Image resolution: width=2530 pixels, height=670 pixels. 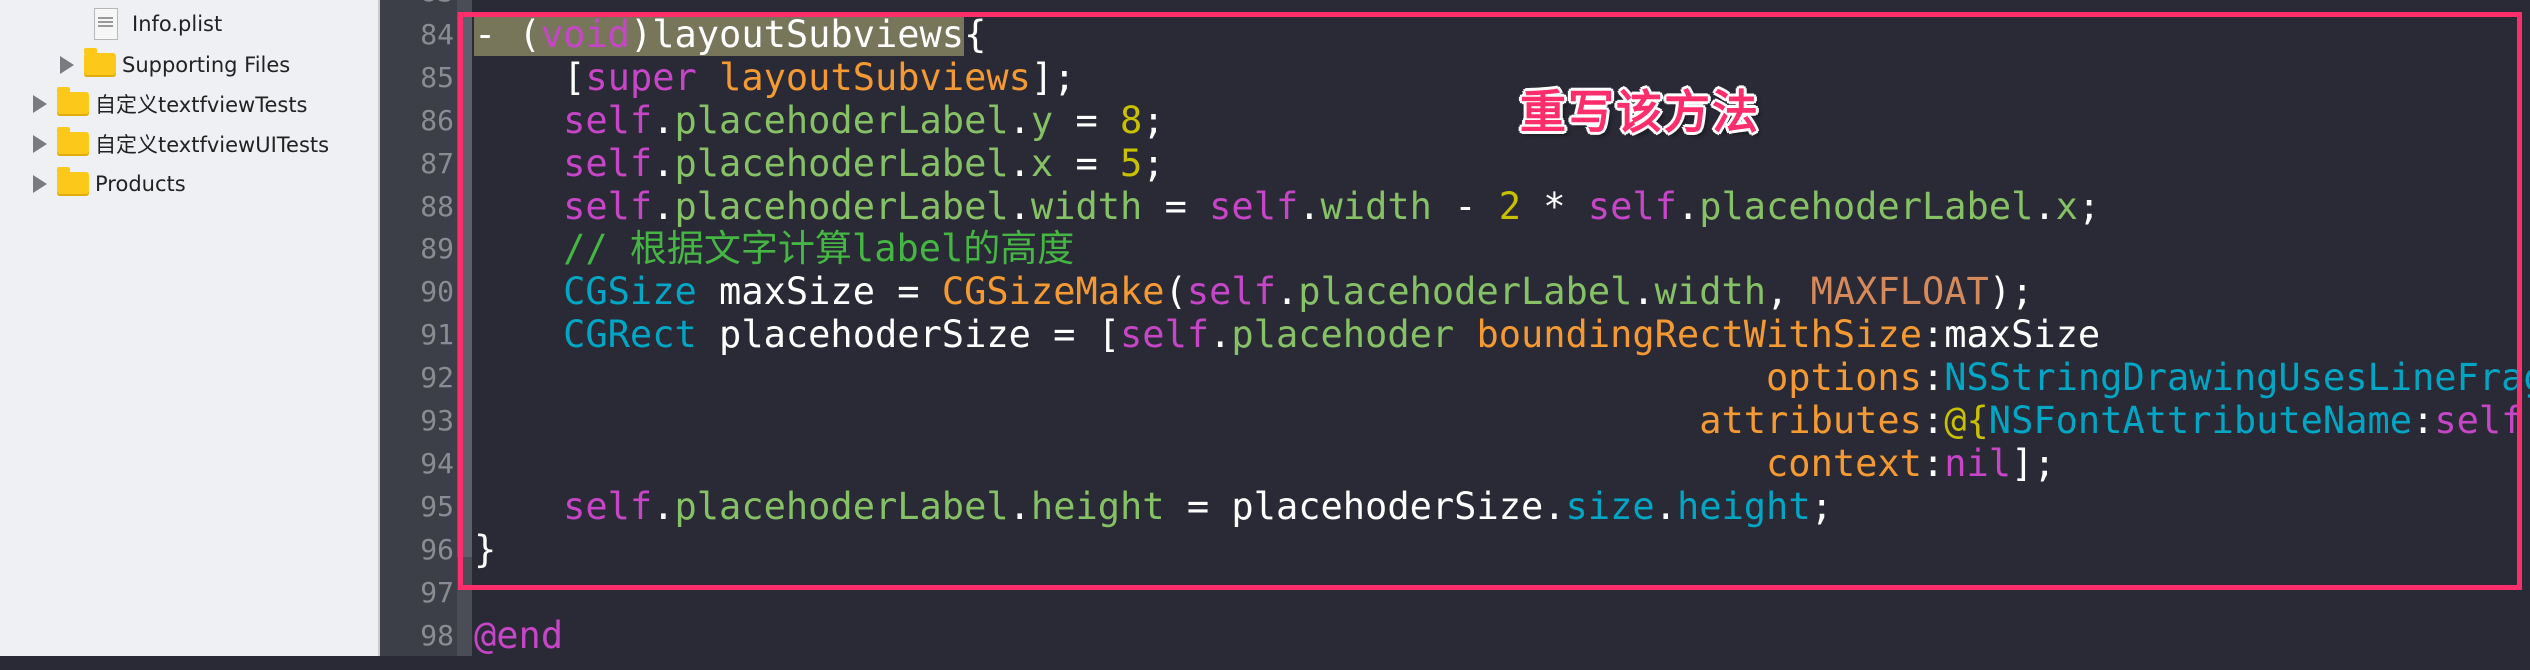 What do you see at coordinates (417, 6) in the screenshot?
I see `line-number: 83` at bounding box center [417, 6].